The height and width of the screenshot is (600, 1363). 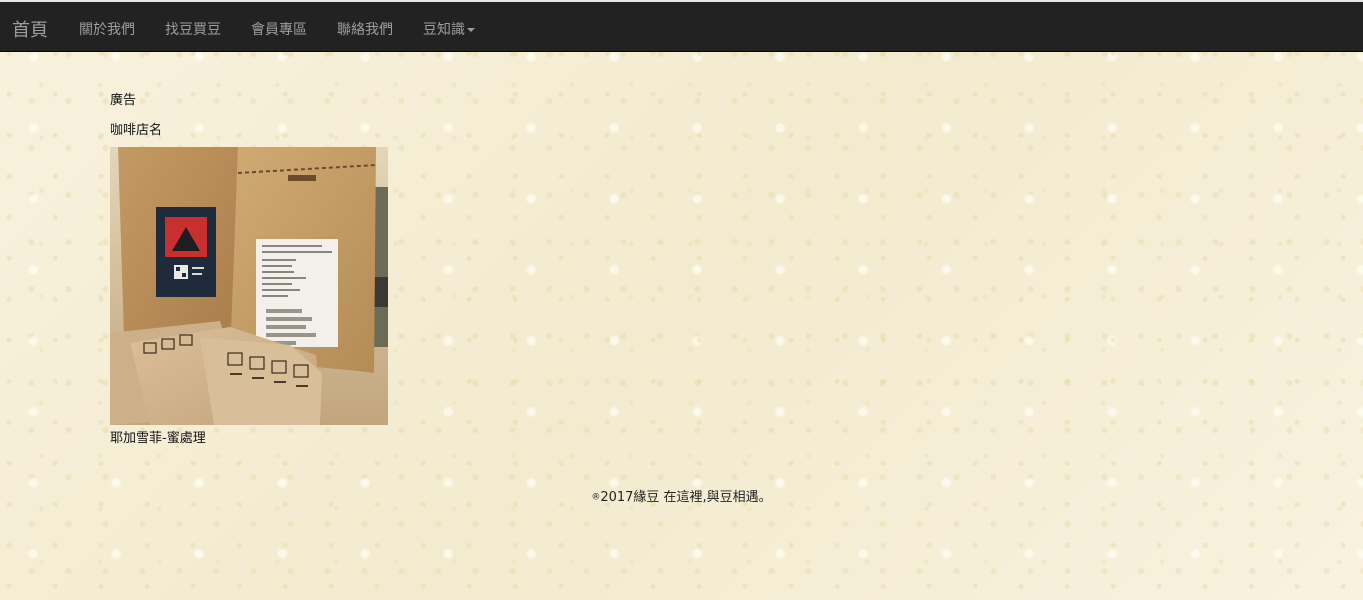 I want to click on footer-copyright: ®2017緣豆 在這裡,與豆相遇。, so click(x=681, y=495).